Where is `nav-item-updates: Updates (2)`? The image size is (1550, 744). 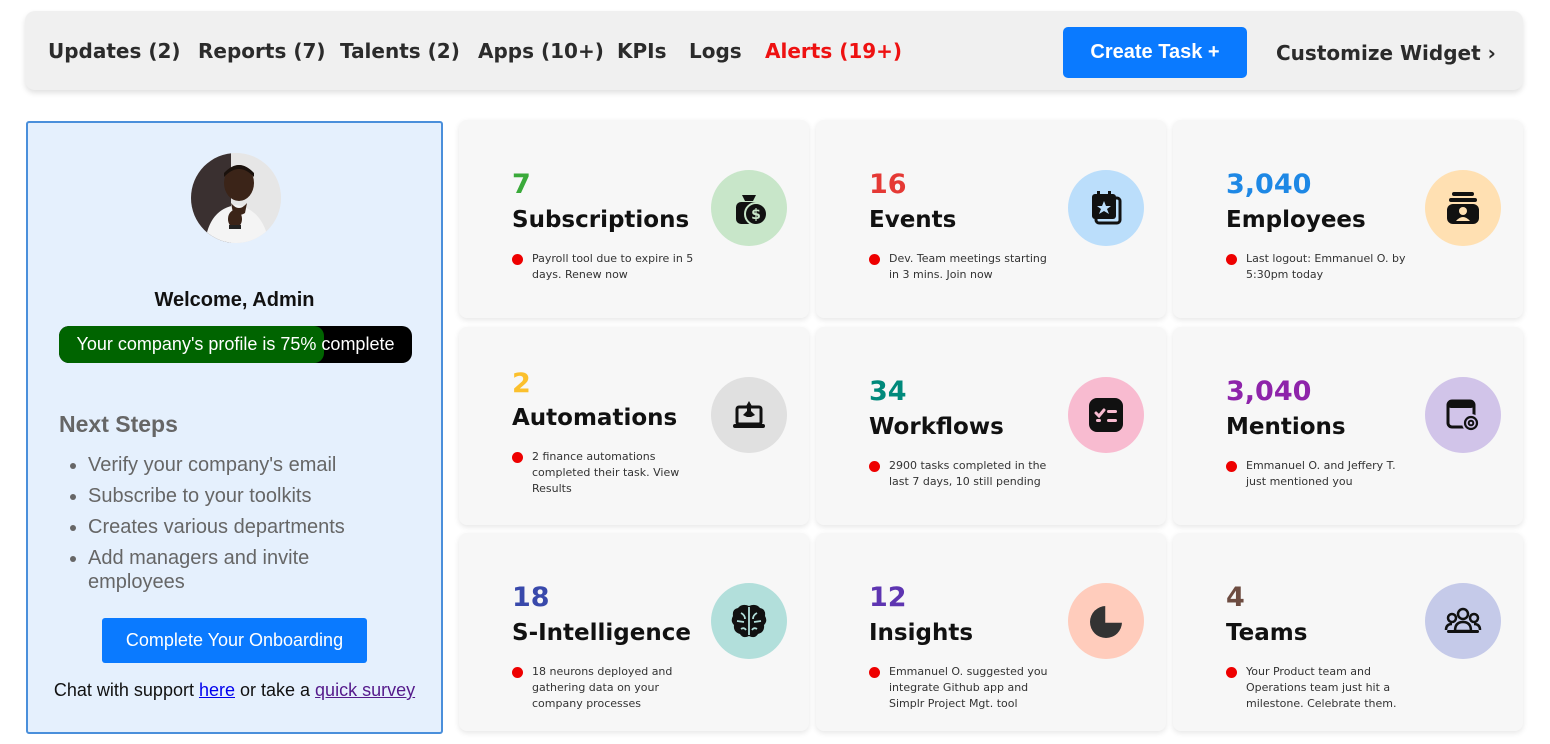
nav-item-updates: Updates (2) is located at coordinates (114, 51).